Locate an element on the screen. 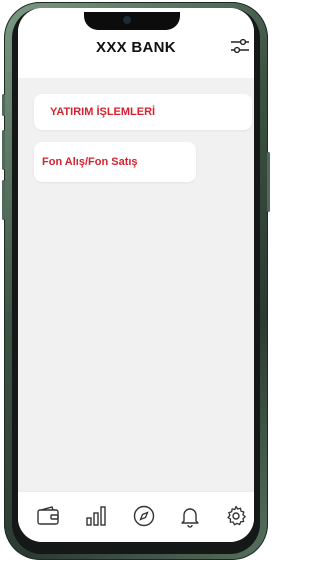  menu-item-yatirim-islemleri: YATIRIM İŞLEMLERİ is located at coordinates (143, 112).